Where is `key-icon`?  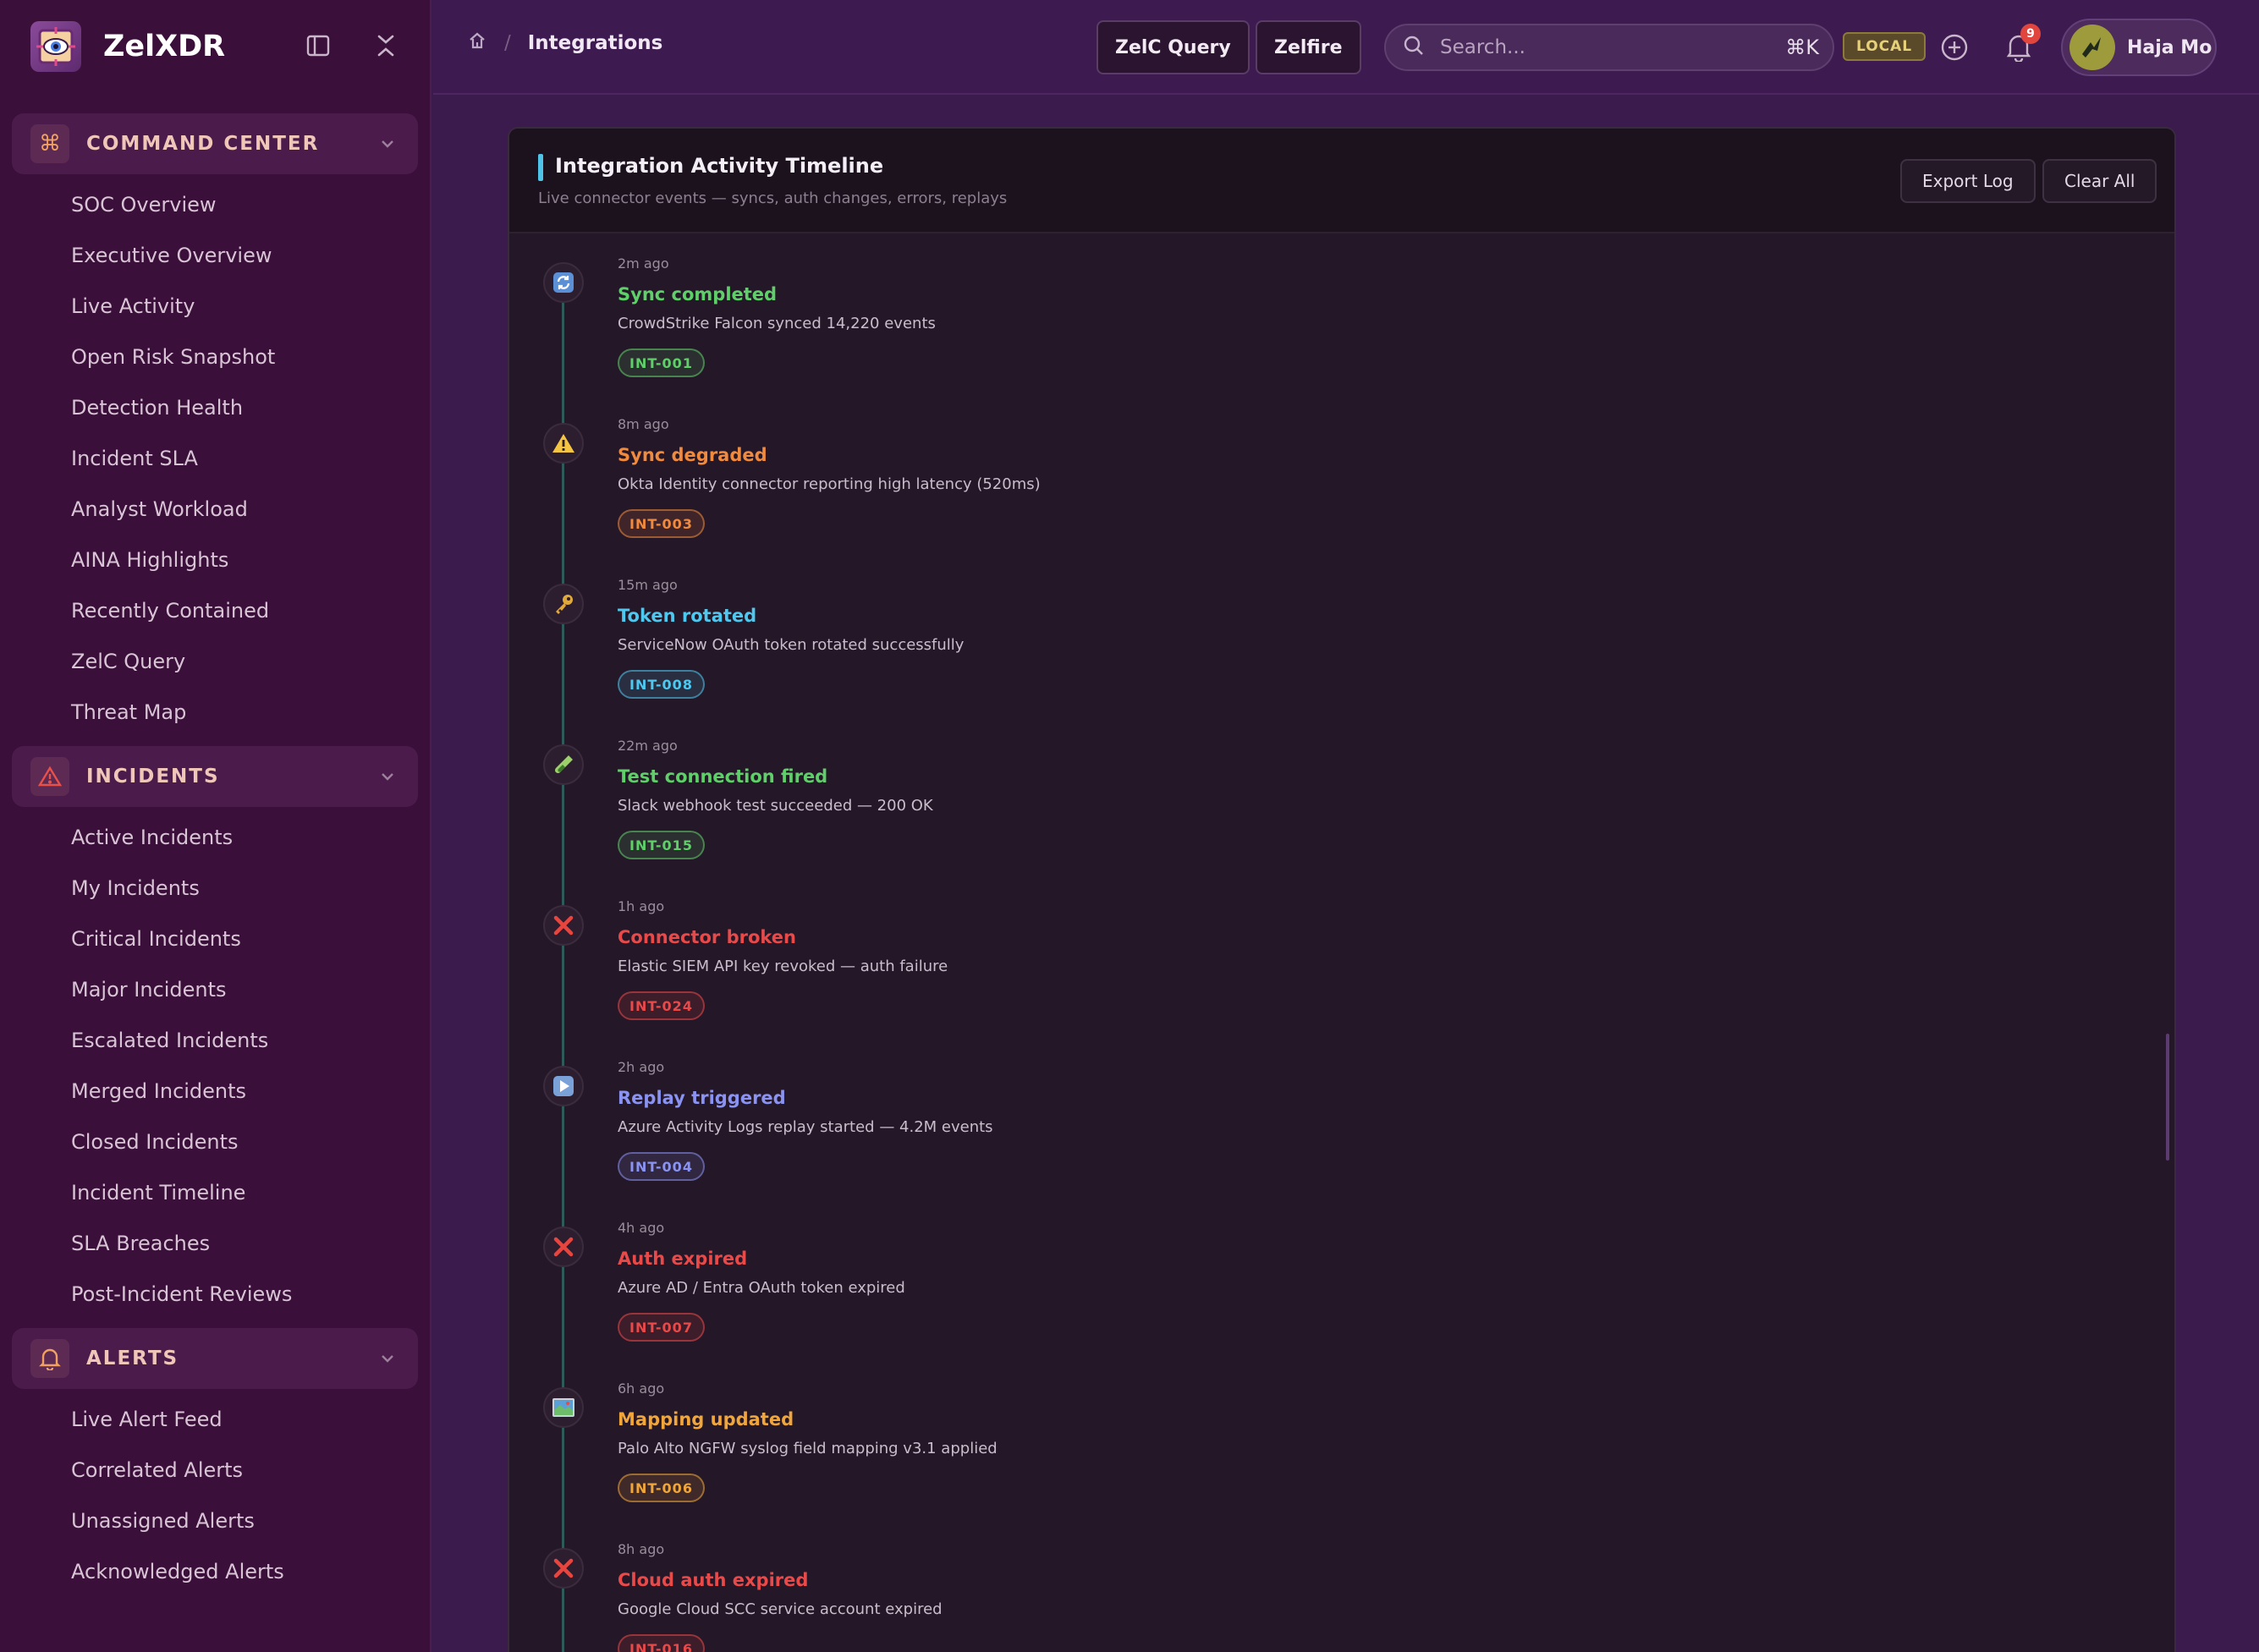 key-icon is located at coordinates (563, 604).